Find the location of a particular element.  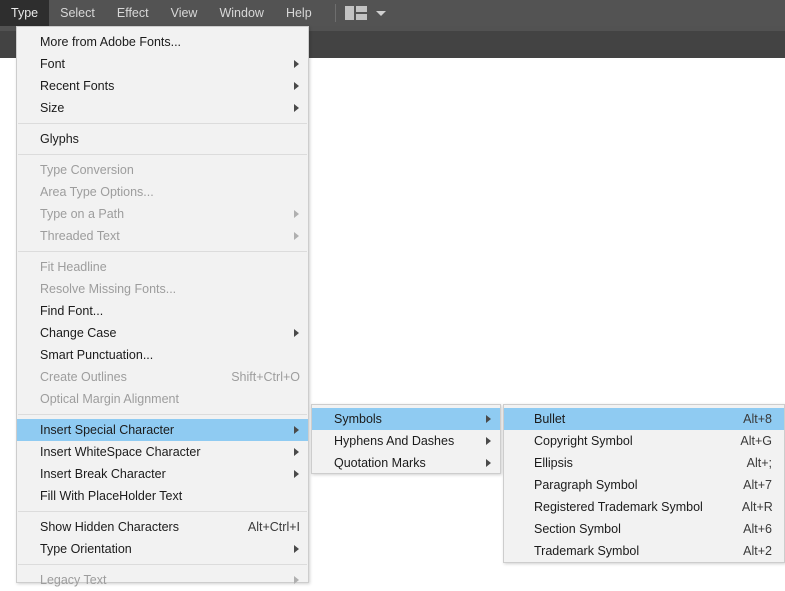

menu-item-font: Font is located at coordinates (162, 64).